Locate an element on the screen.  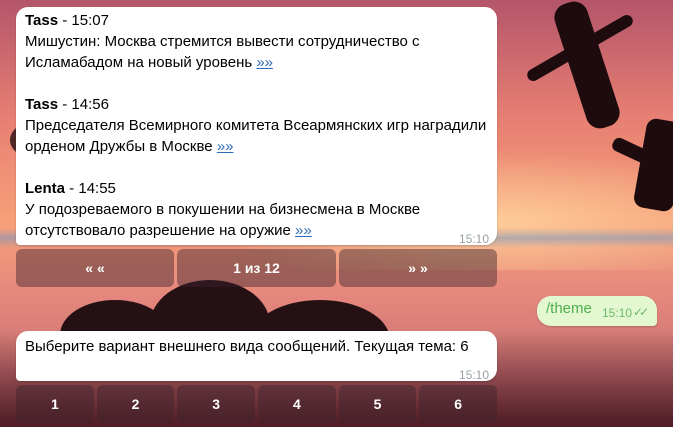
news-source: Lenta is located at coordinates (45, 188).